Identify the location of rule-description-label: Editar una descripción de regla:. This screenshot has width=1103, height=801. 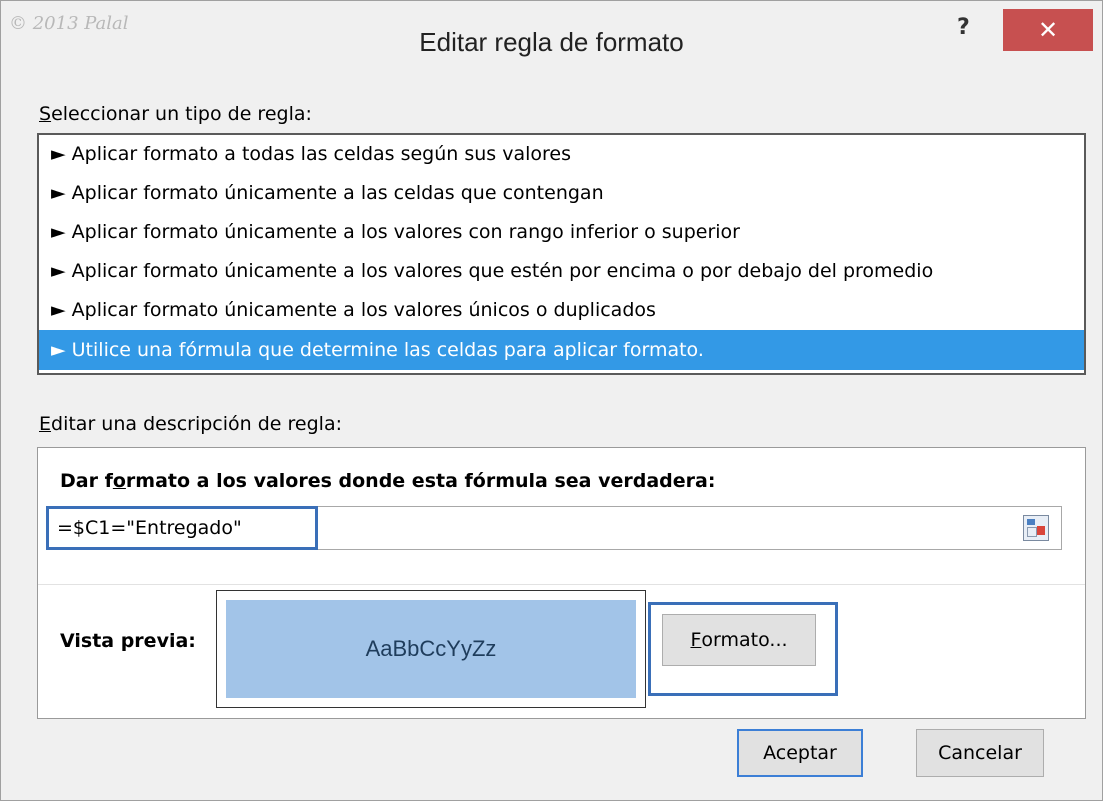
(190, 424).